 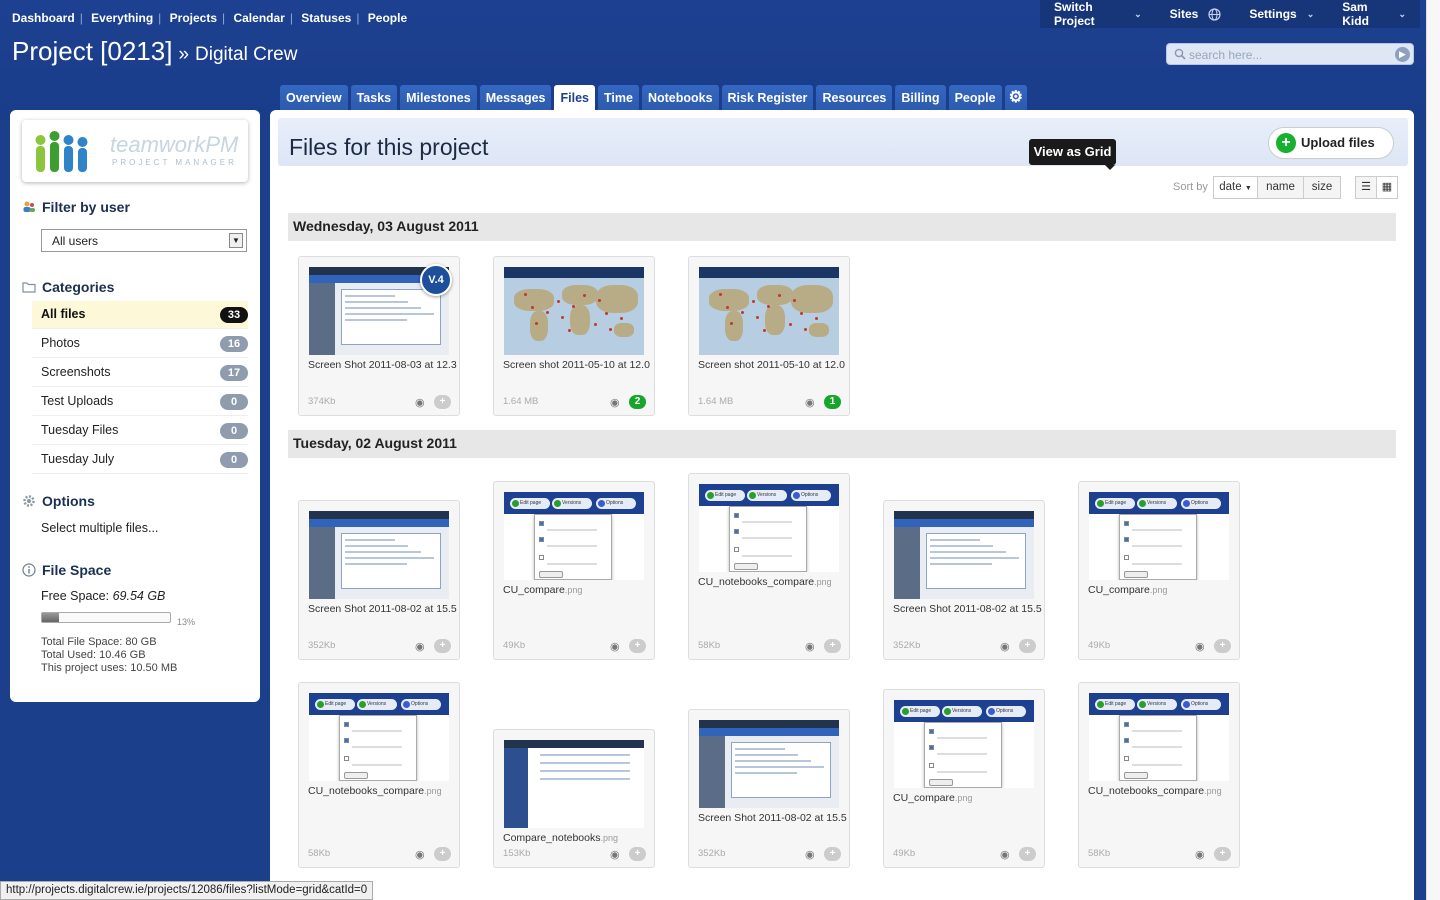 I want to click on sort-name-button: name, so click(x=1280, y=187).